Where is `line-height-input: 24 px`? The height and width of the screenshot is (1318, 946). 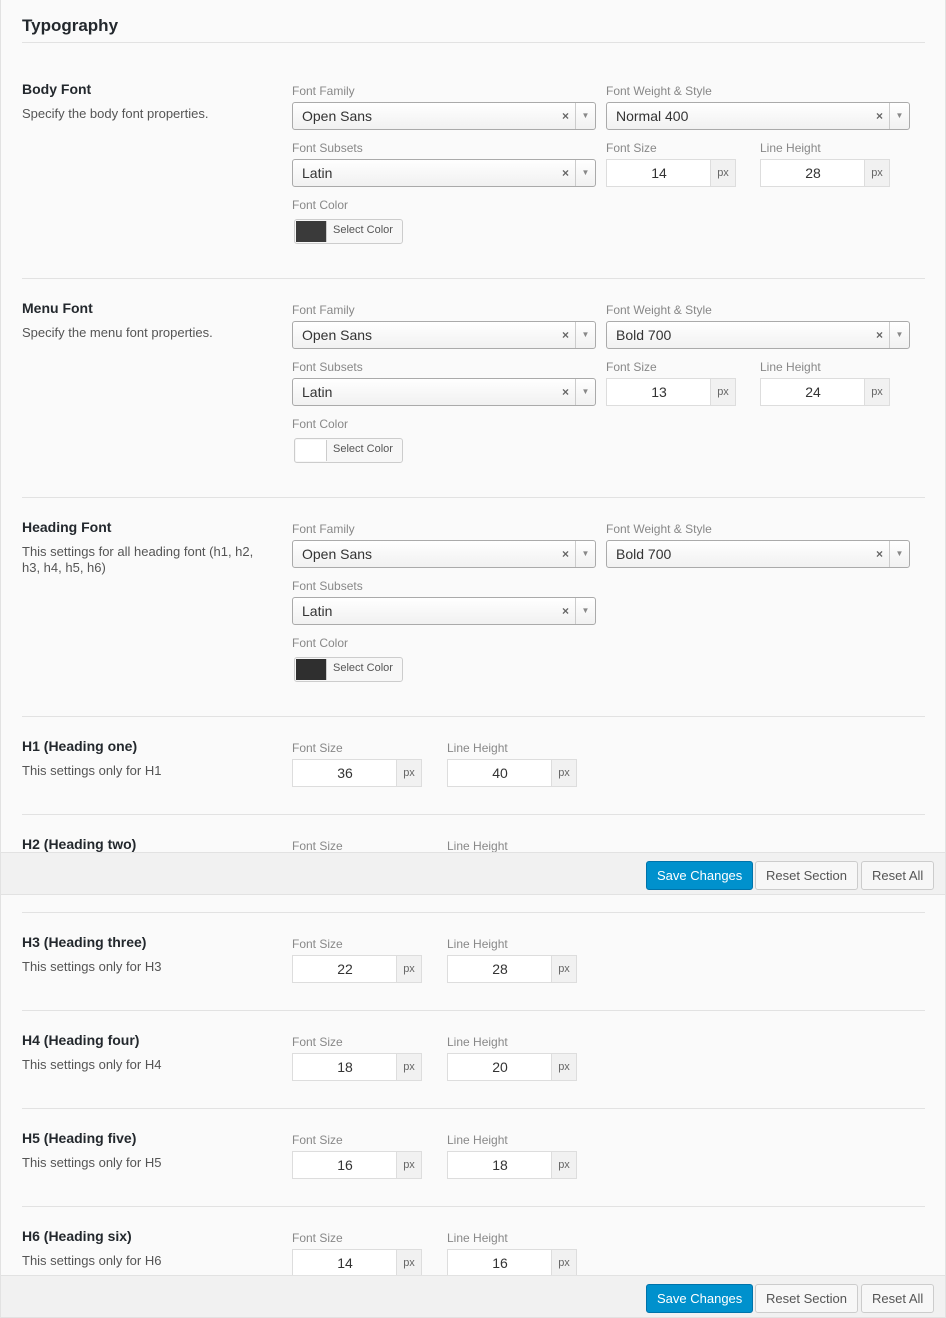 line-height-input: 24 px is located at coordinates (825, 392).